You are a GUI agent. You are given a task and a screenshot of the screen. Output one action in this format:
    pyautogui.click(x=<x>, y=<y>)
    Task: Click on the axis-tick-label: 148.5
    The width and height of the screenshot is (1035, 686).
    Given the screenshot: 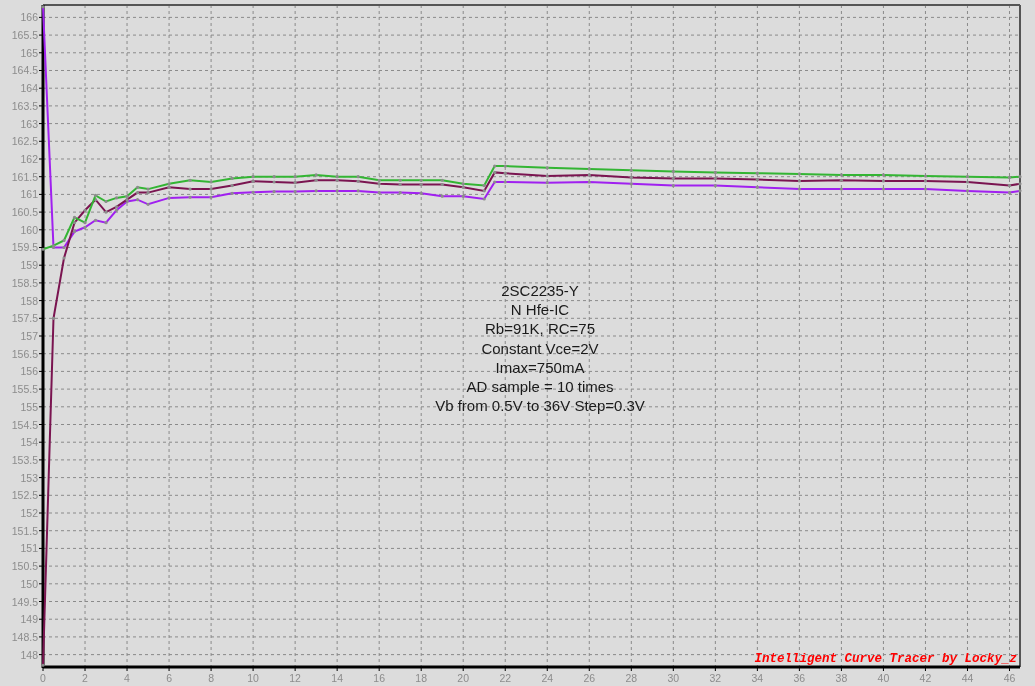 What is the action you would take?
    pyautogui.click(x=24, y=636)
    